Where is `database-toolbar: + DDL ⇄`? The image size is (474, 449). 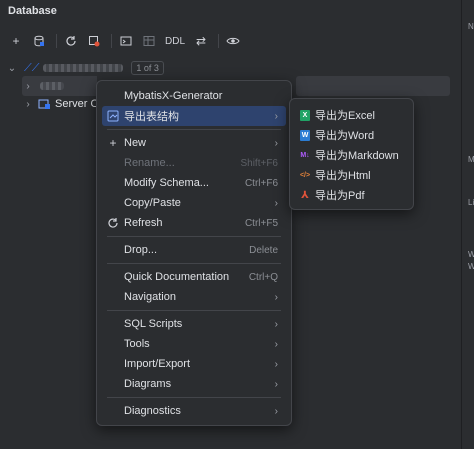 database-toolbar: + DDL ⇄ is located at coordinates (126, 41).